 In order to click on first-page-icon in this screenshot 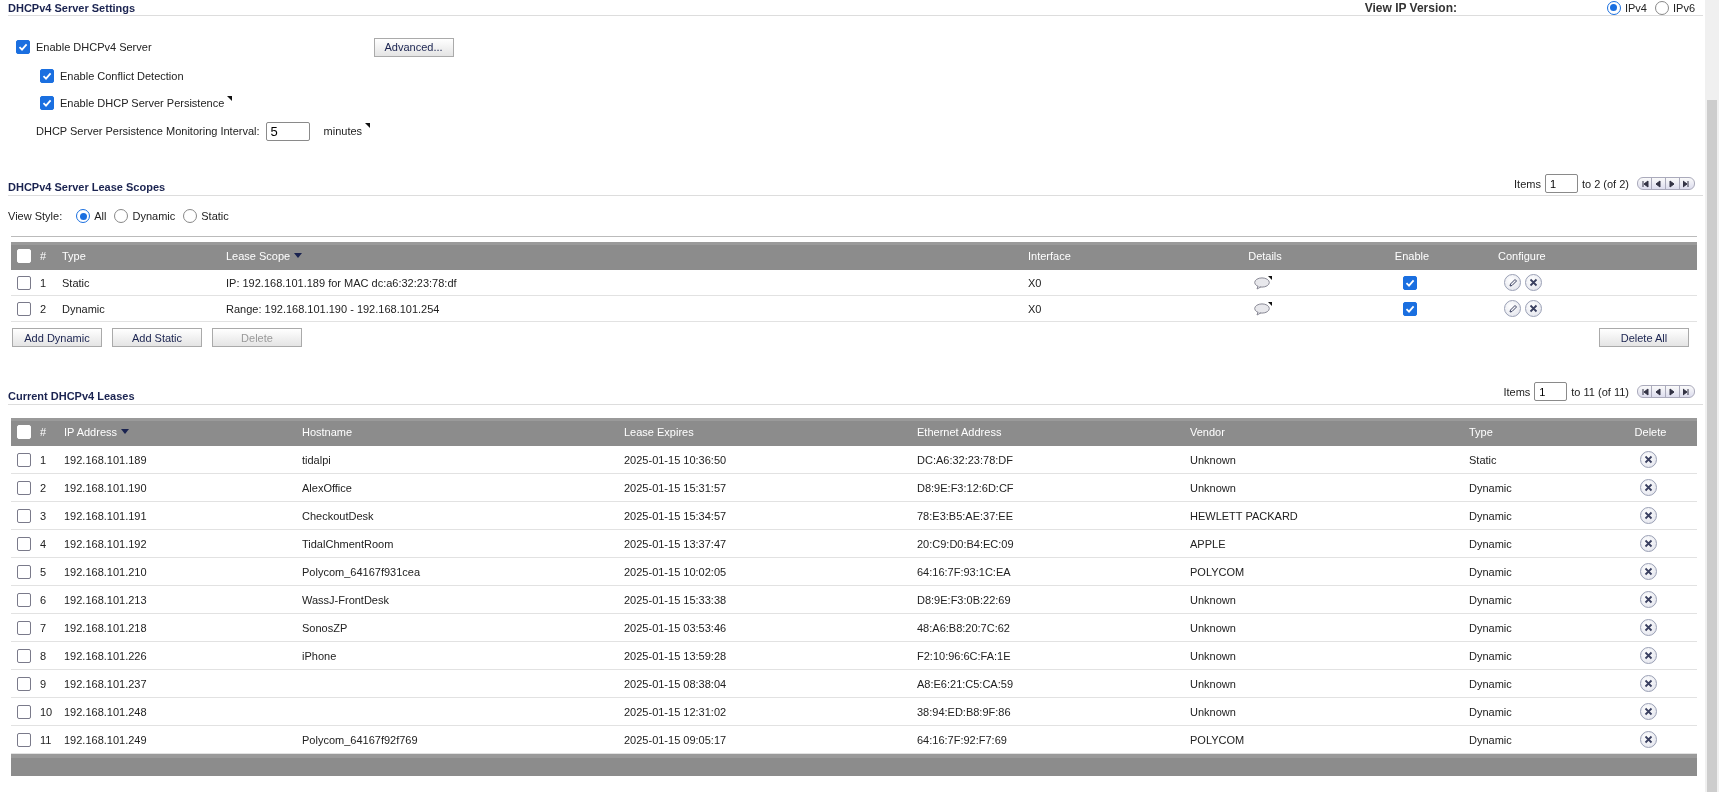, I will do `click(1644, 391)`.